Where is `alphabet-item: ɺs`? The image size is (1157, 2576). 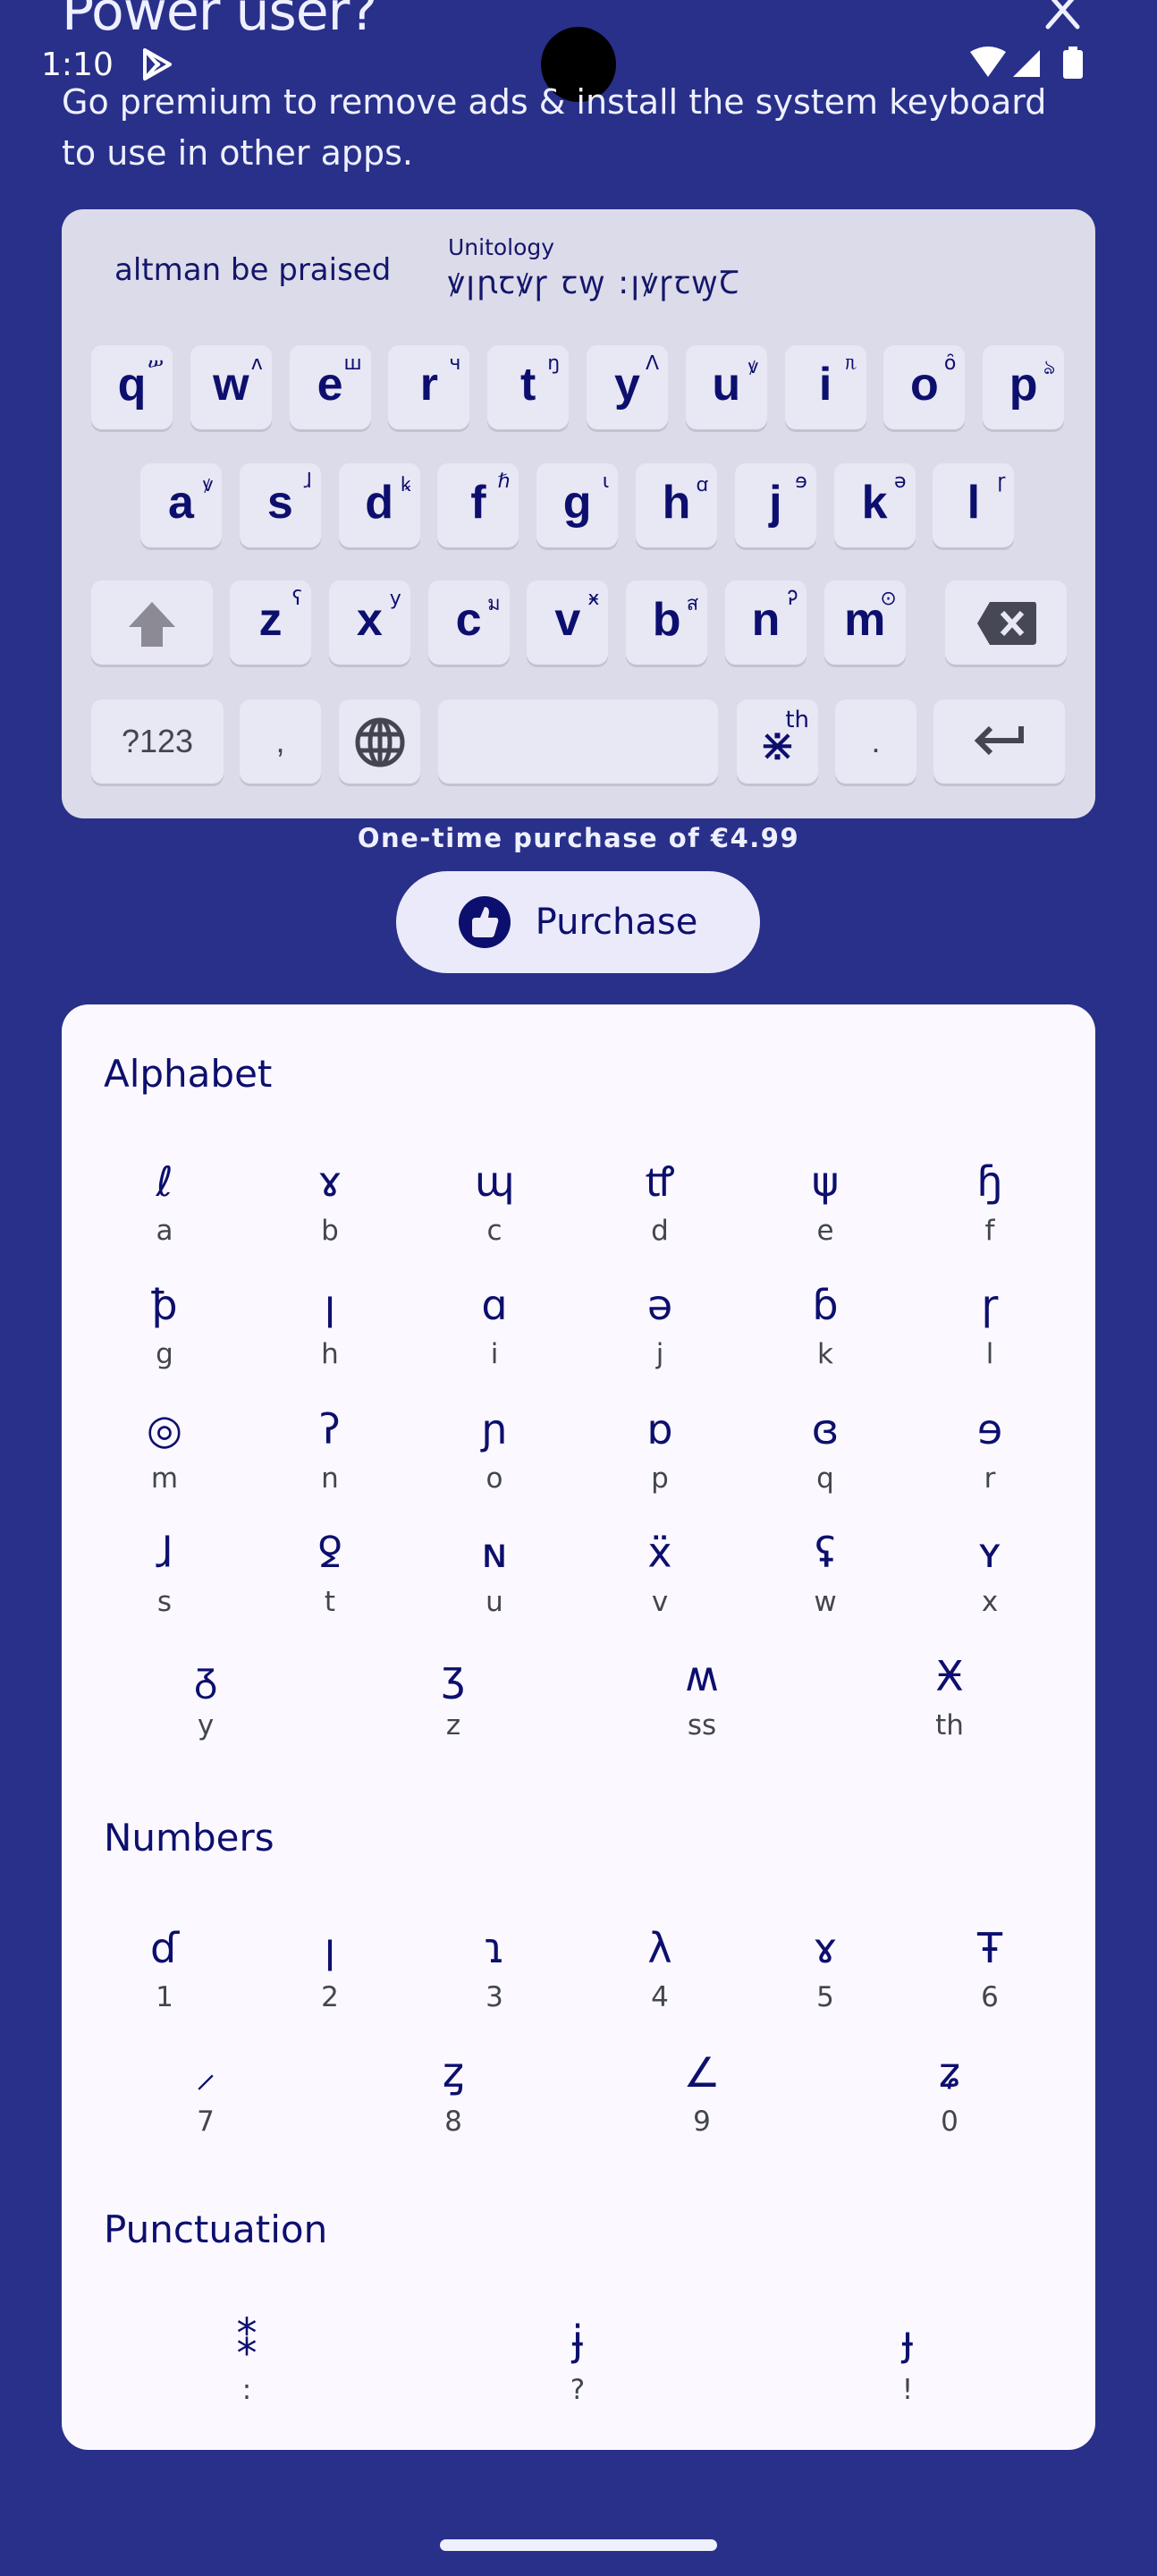 alphabet-item: ɺs is located at coordinates (164, 1571).